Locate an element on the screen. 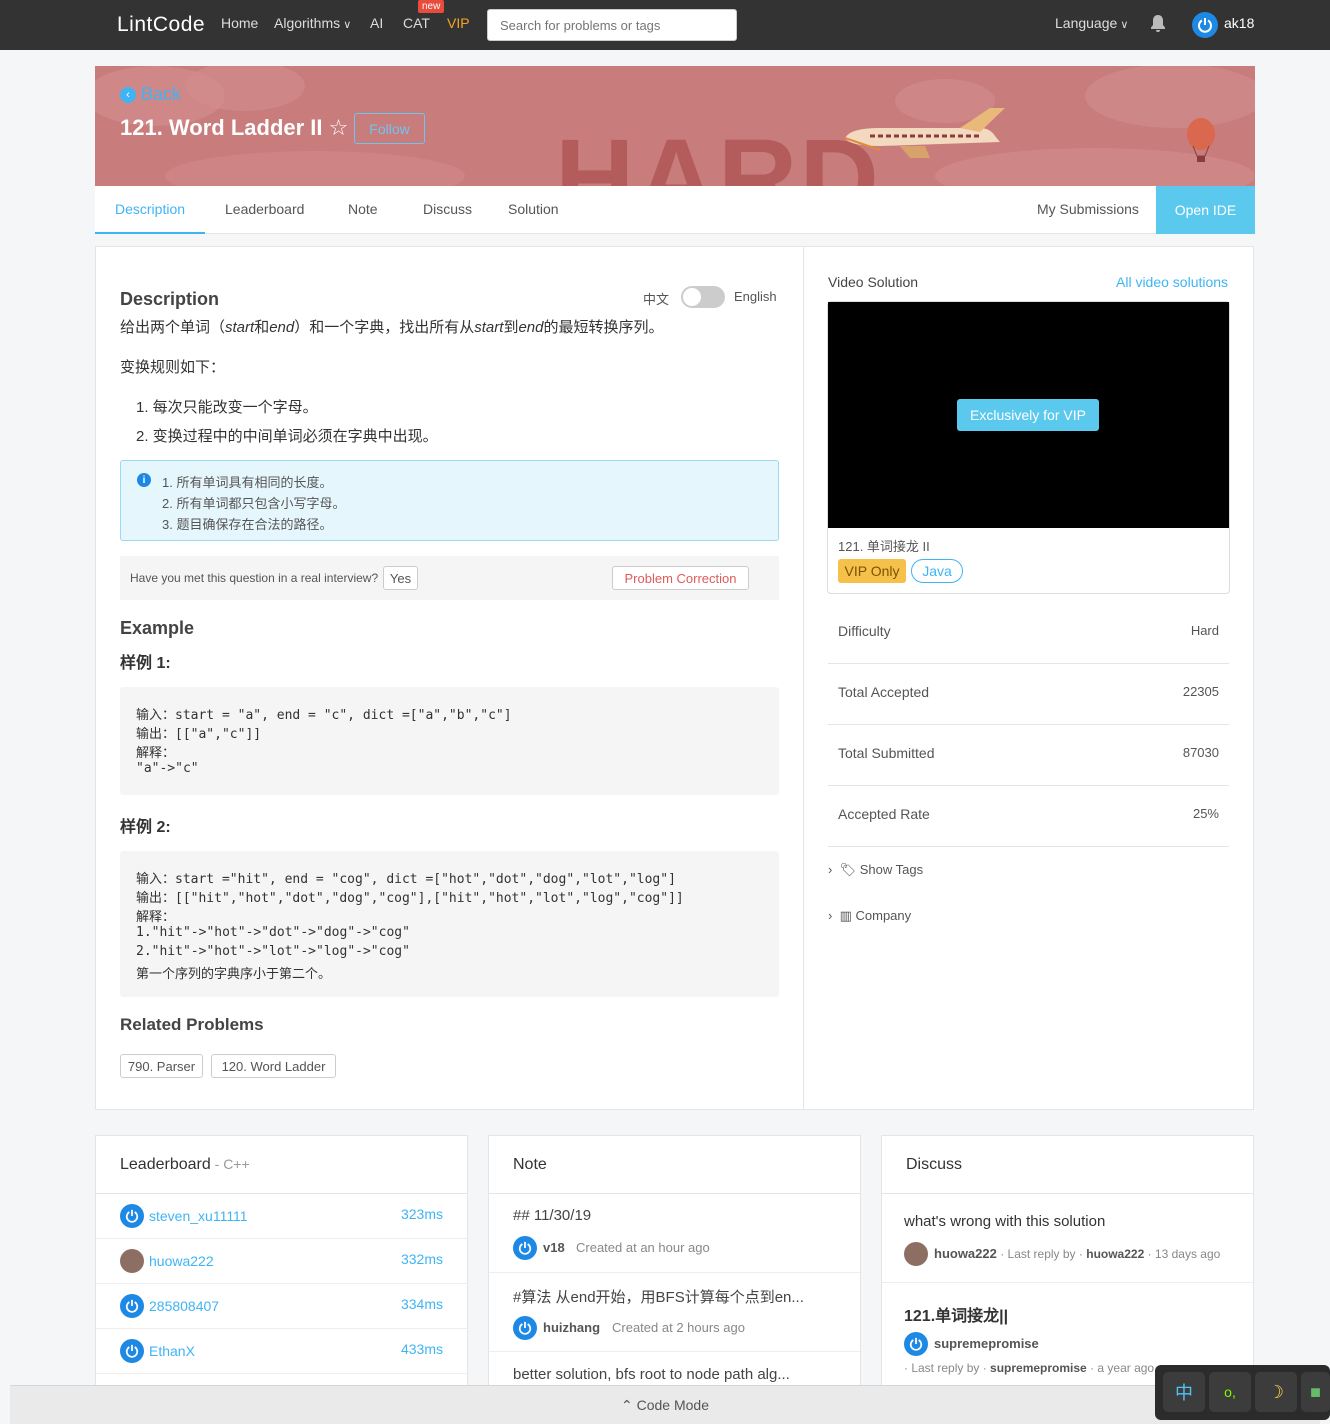 The image size is (1330, 1424). username: ak18 is located at coordinates (1239, 23).